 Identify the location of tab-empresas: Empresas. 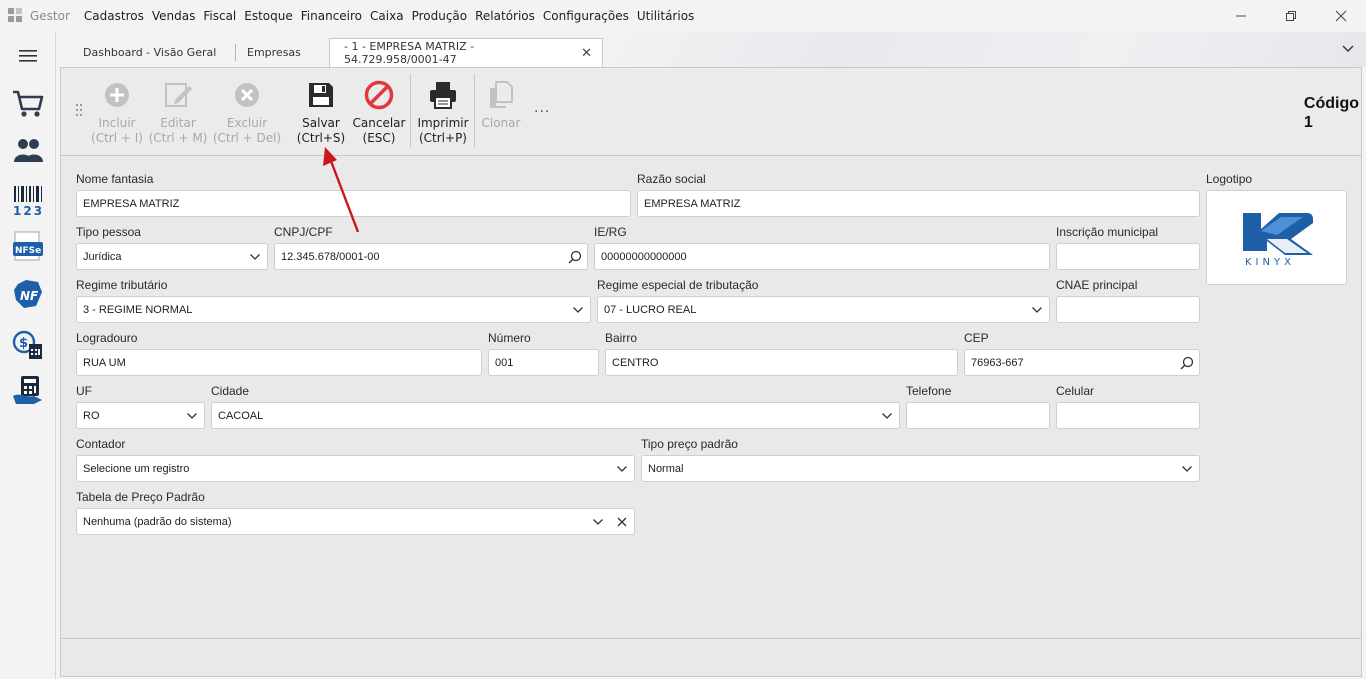
(267, 52).